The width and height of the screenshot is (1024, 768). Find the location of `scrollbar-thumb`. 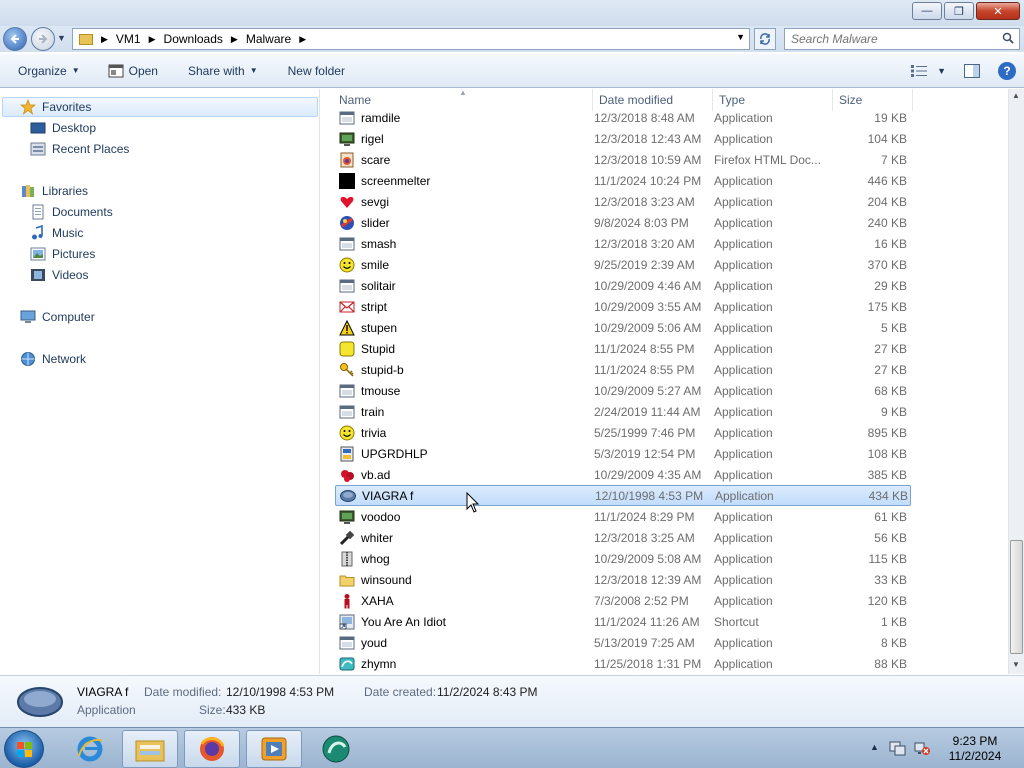

scrollbar-thumb is located at coordinates (1016, 597).